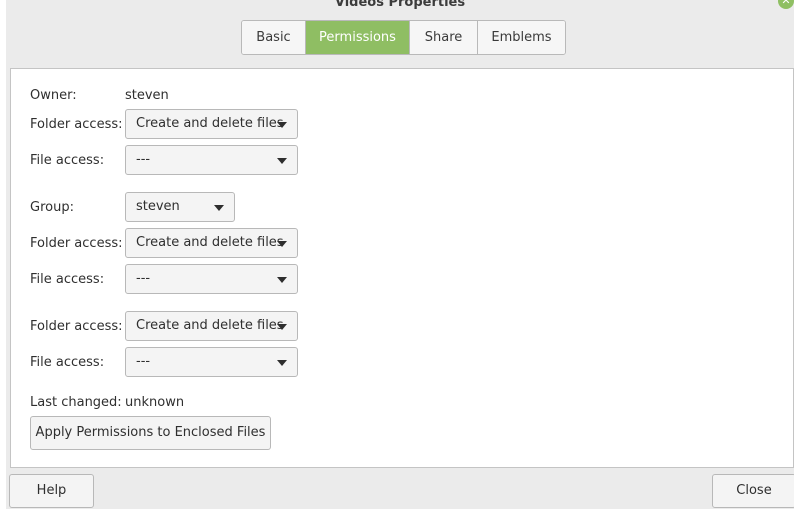 Image resolution: width=794 pixels, height=509 pixels. What do you see at coordinates (52, 207) in the screenshot?
I see `group-label: Group:` at bounding box center [52, 207].